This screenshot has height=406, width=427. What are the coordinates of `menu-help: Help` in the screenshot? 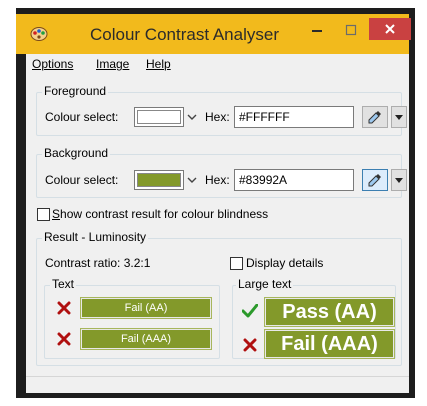 It's located at (158, 64).